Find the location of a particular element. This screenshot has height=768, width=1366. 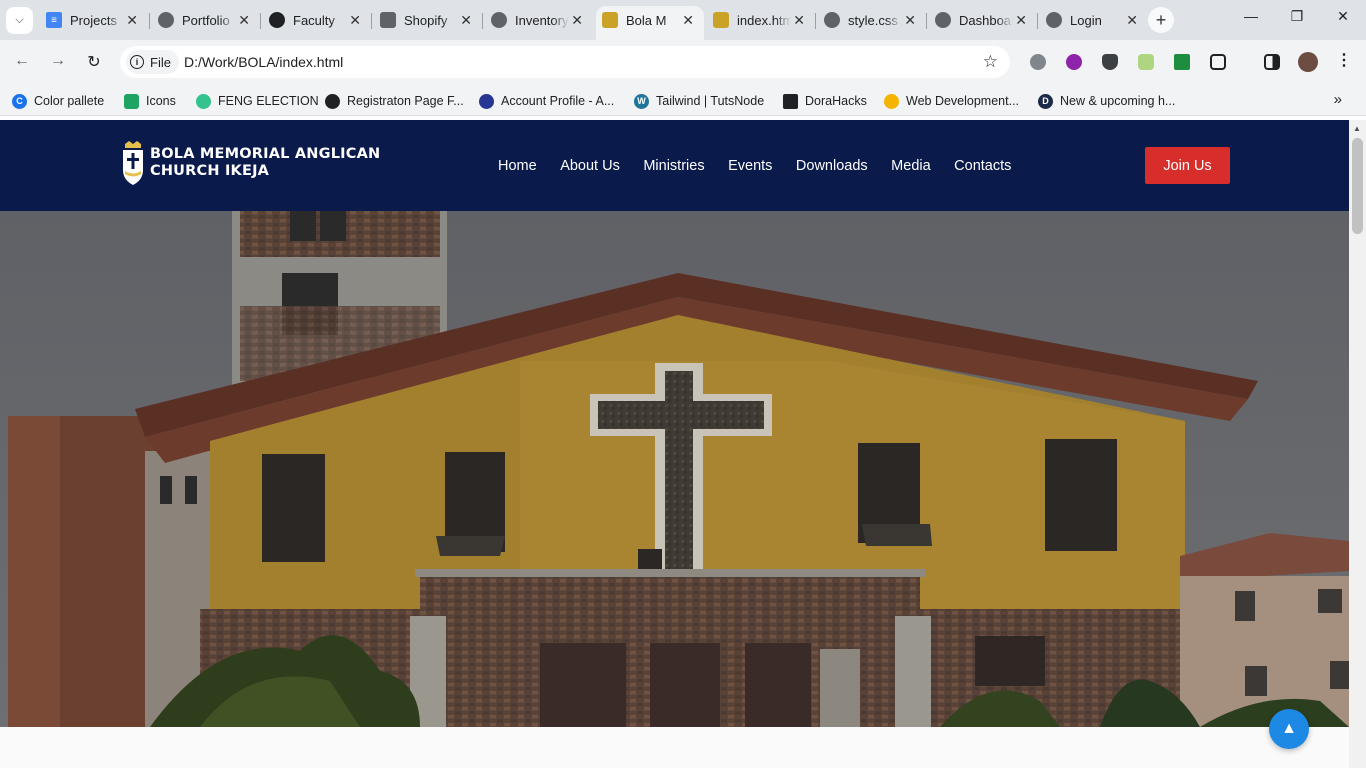

purple-extension-icon is located at coordinates (1074, 62).